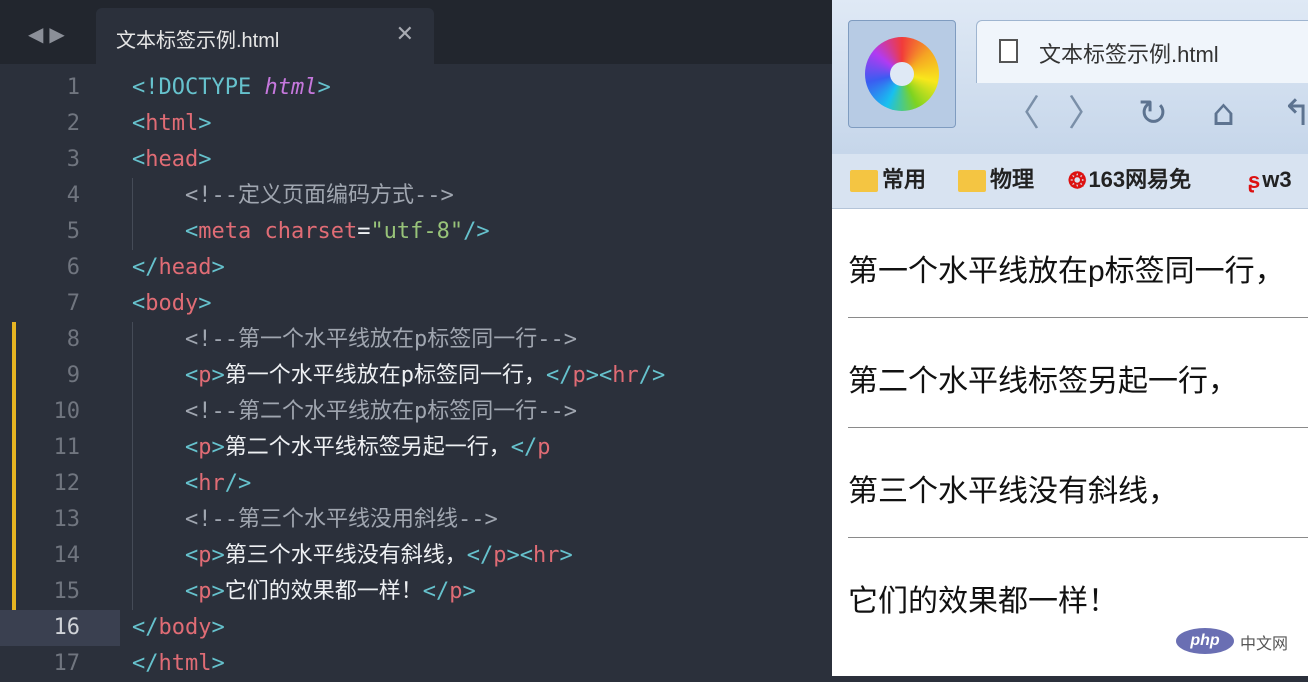 This screenshot has height=682, width=1308. Describe the element at coordinates (1239, 642) in the screenshot. I see `site-watermark: php 中文网` at that location.